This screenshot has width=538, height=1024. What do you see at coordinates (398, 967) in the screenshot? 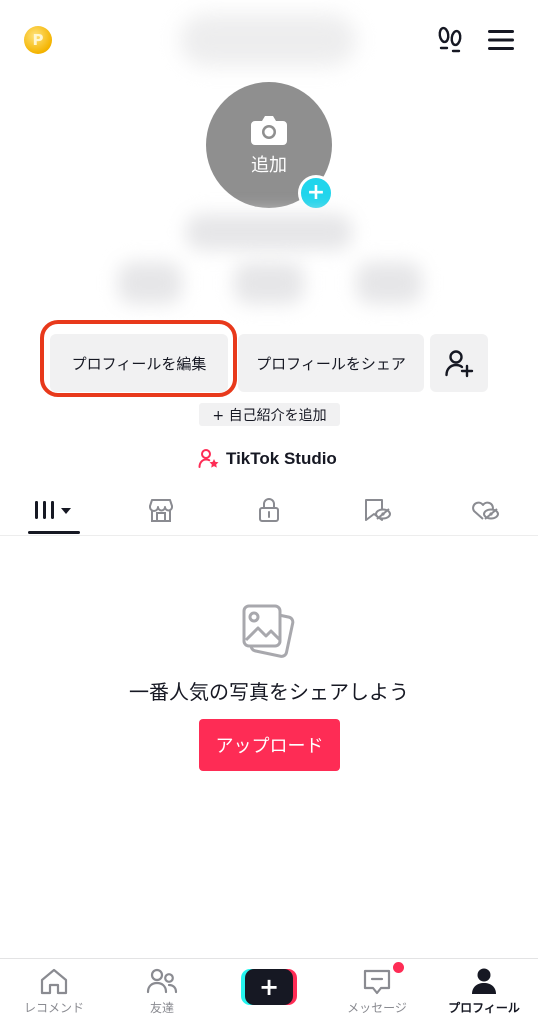
I see `inbox-notification-dot` at bounding box center [398, 967].